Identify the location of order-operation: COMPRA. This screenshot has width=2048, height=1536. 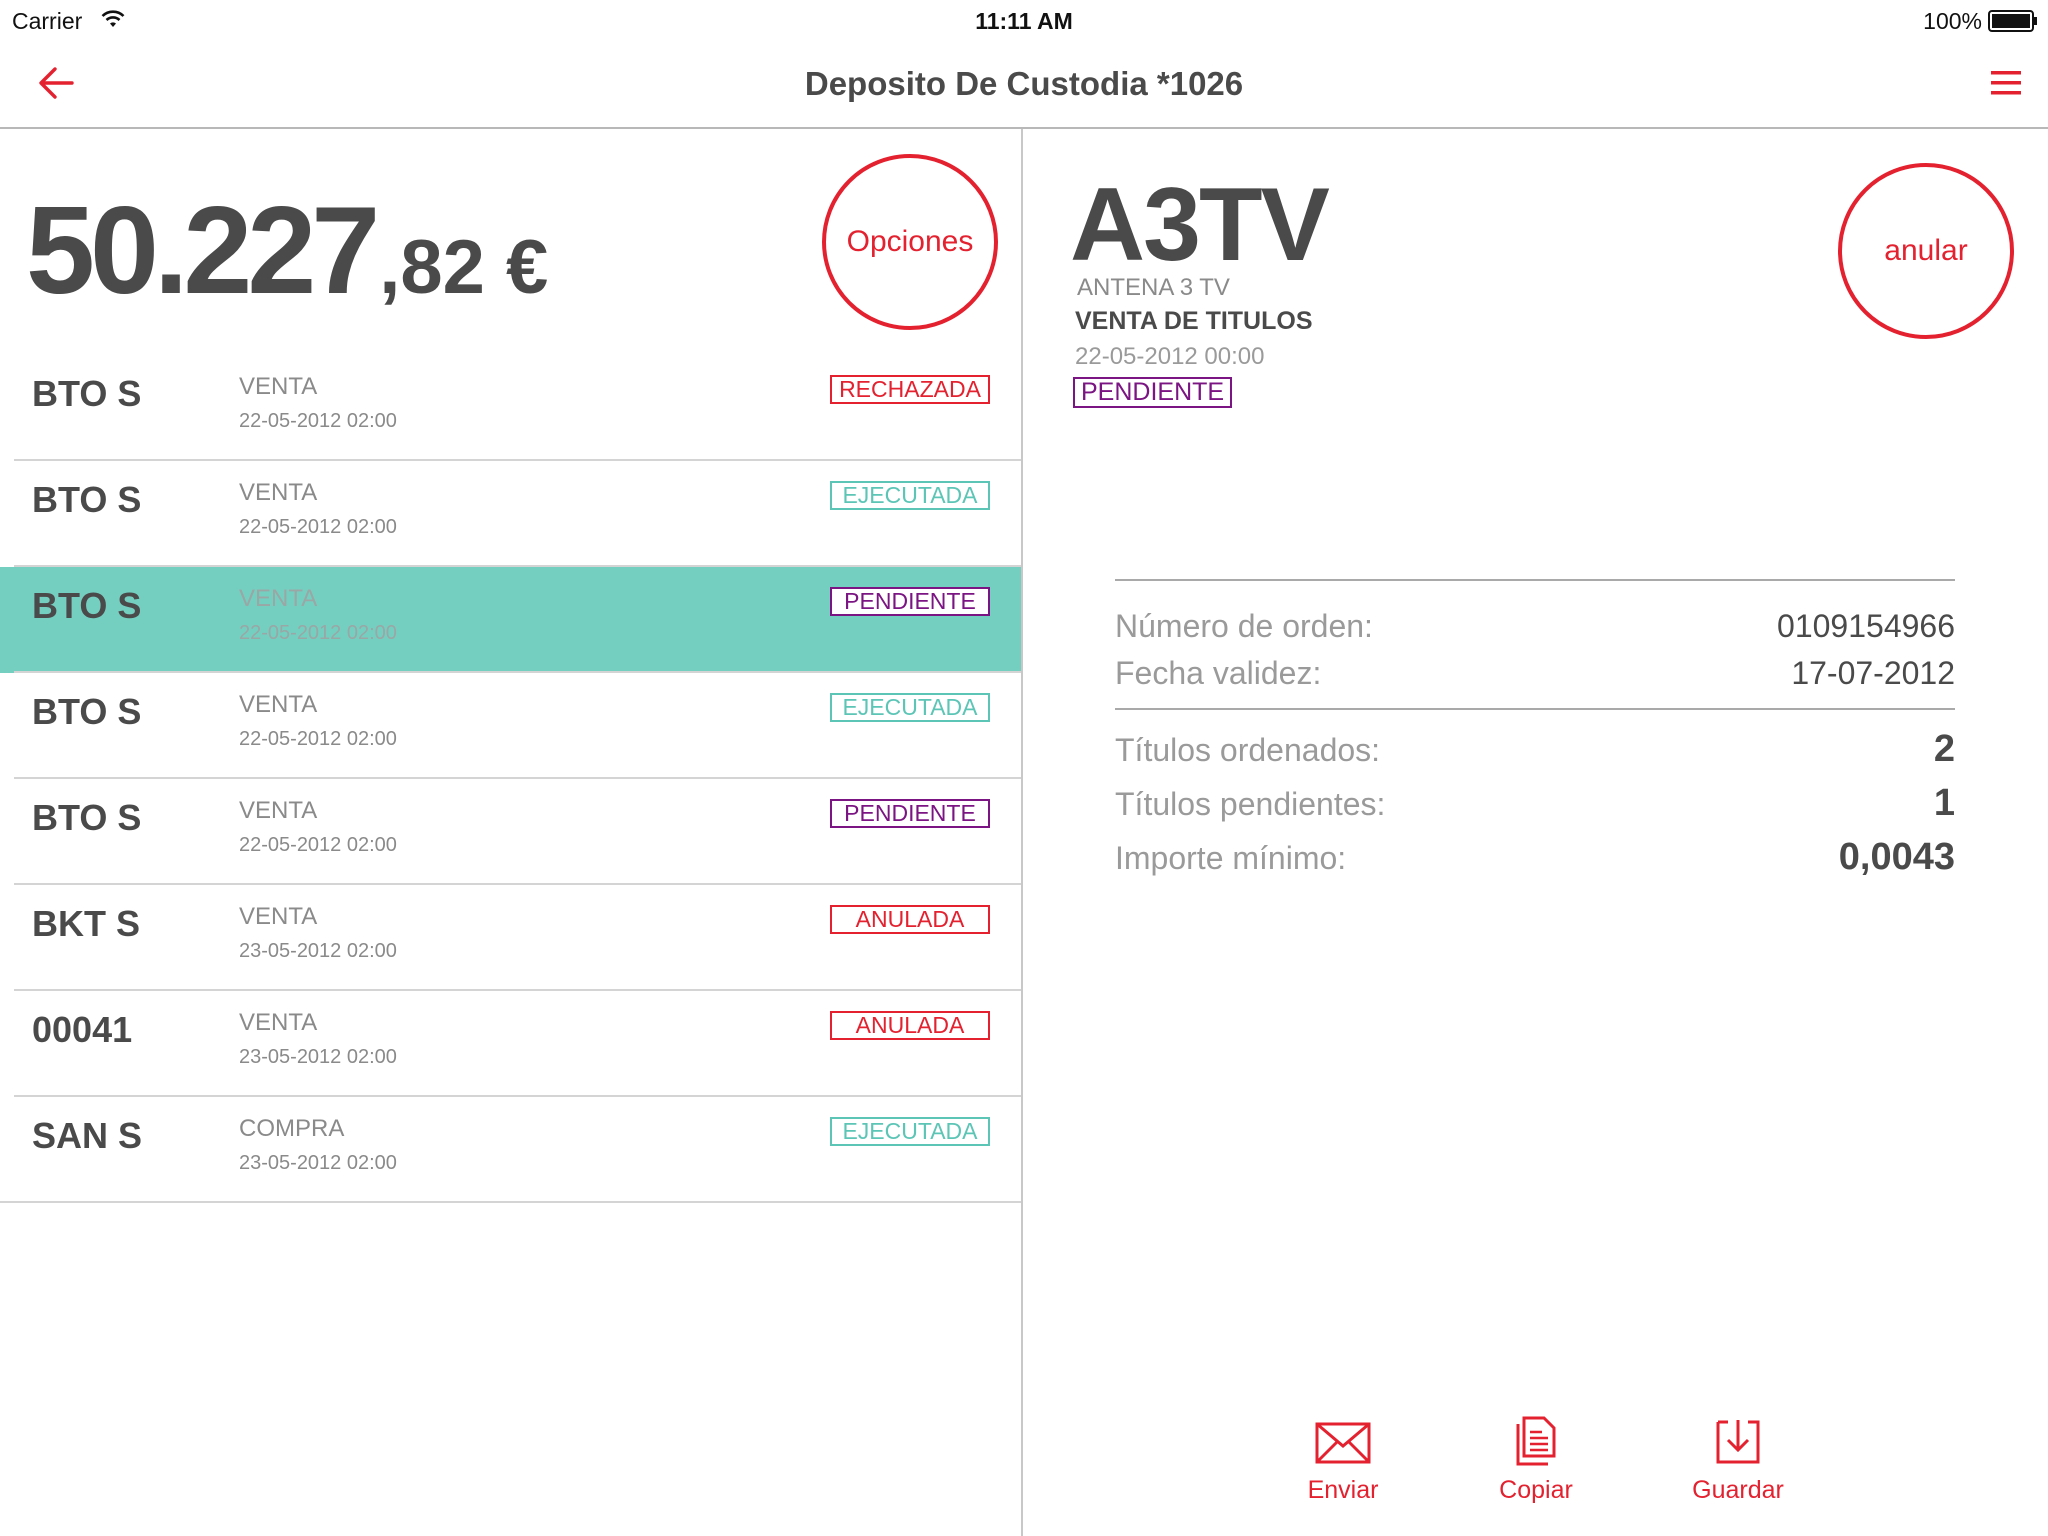
(292, 1128).